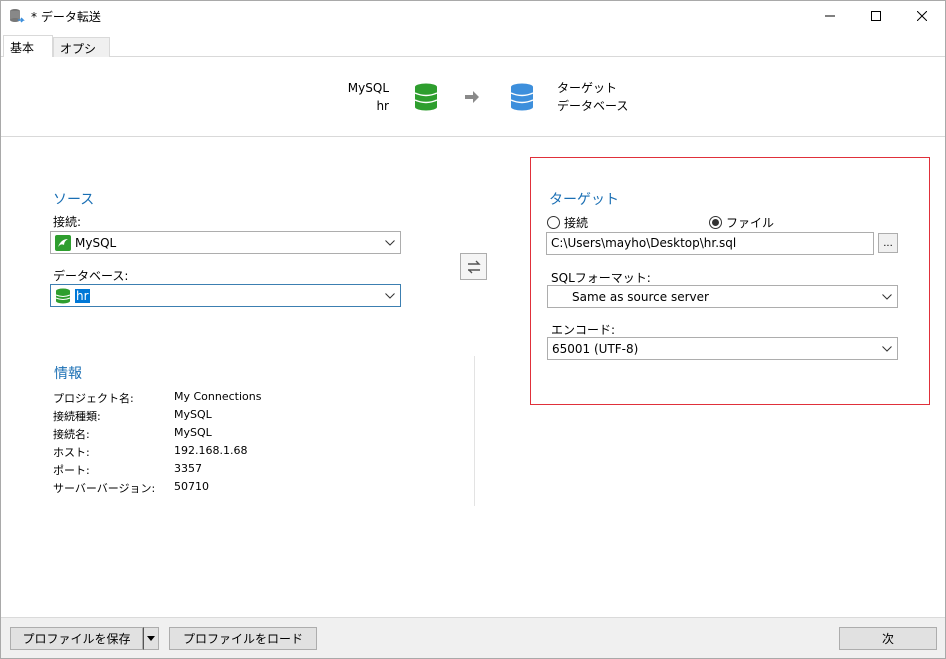  I want to click on file-path-input: C:\Users\mayho\Desktop\hr.sql, so click(710, 243).